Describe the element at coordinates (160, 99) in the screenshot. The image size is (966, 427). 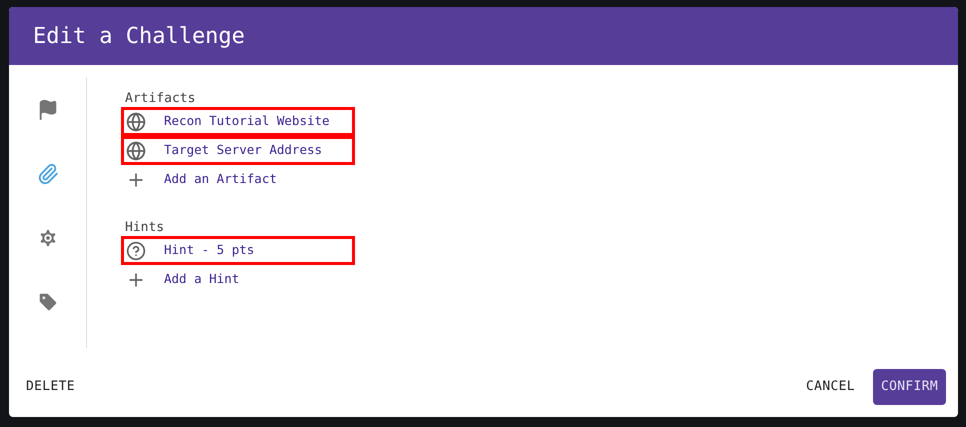
I see `section-heading: Artifacts` at that location.